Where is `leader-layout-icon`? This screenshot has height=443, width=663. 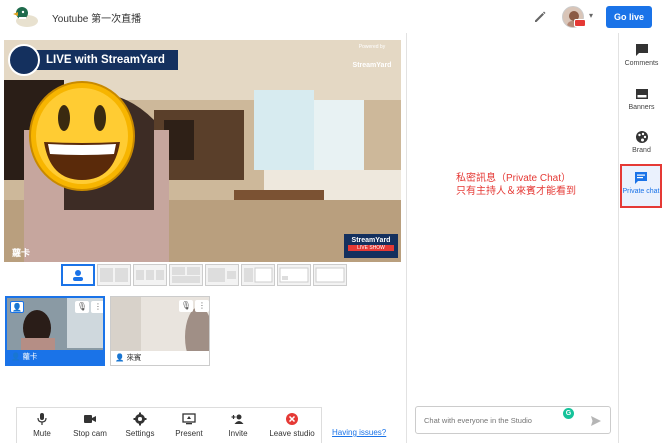 leader-layout-icon is located at coordinates (222, 275).